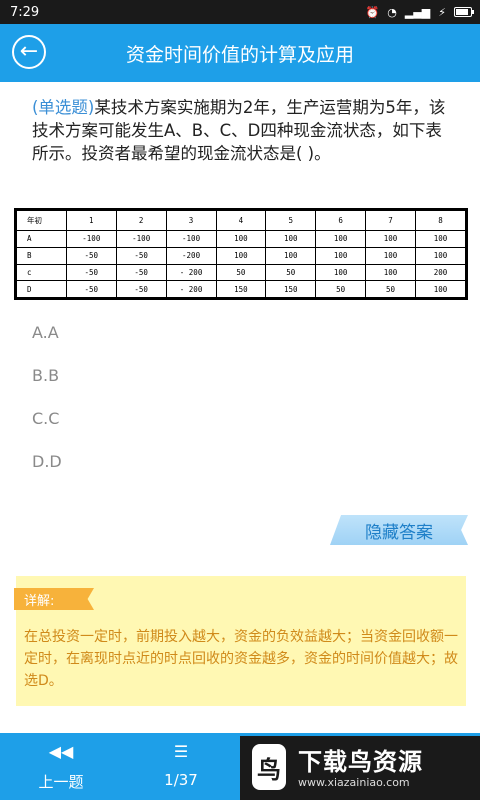 This screenshot has width=480, height=800. I want to click on list-icon: ☰, so click(181, 751).